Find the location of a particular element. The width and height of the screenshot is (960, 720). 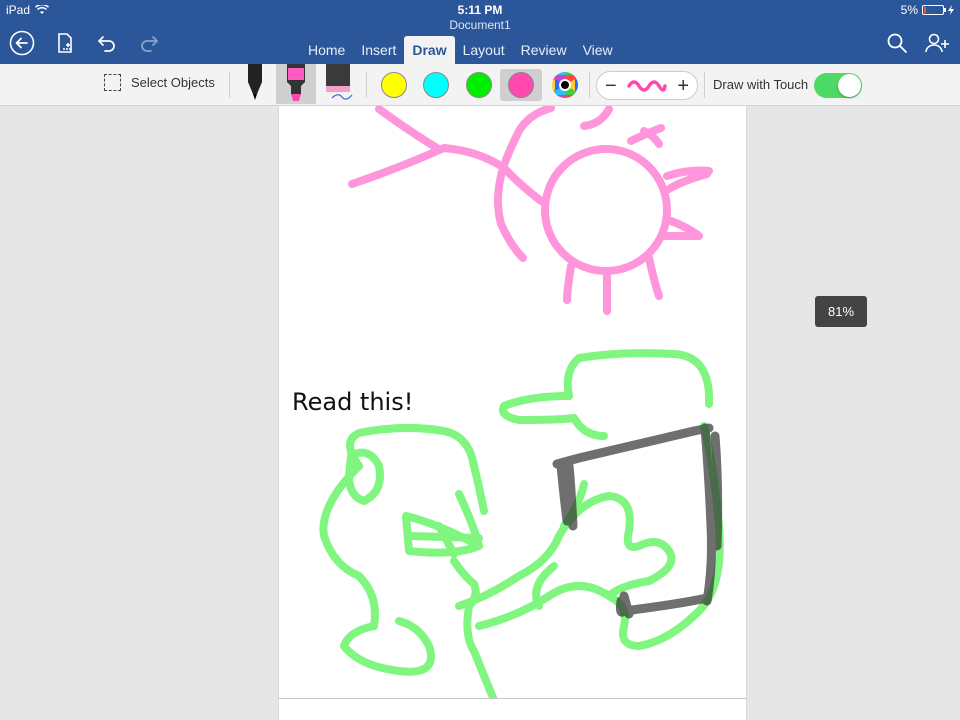

tab-insert: Insert is located at coordinates (378, 50).